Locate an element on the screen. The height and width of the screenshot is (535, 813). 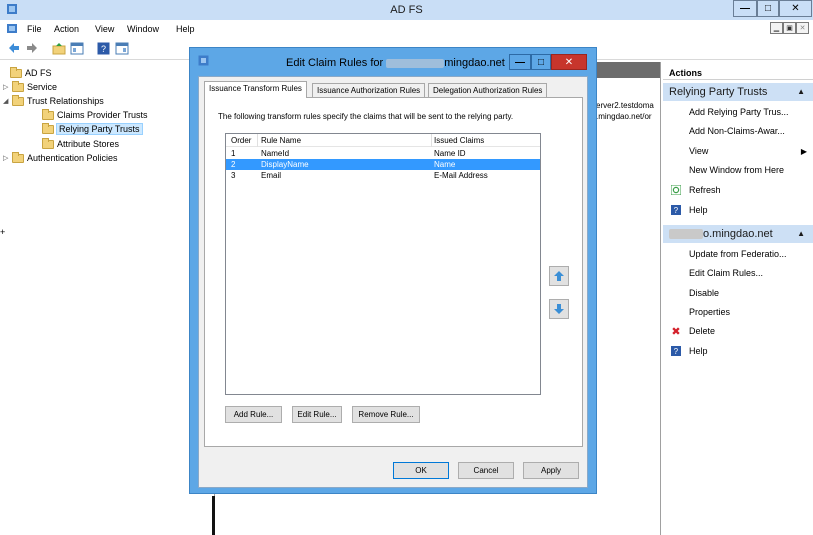
tree-item-trust-relationships: ◢ Trust Relationships is located at coordinates (53, 100).